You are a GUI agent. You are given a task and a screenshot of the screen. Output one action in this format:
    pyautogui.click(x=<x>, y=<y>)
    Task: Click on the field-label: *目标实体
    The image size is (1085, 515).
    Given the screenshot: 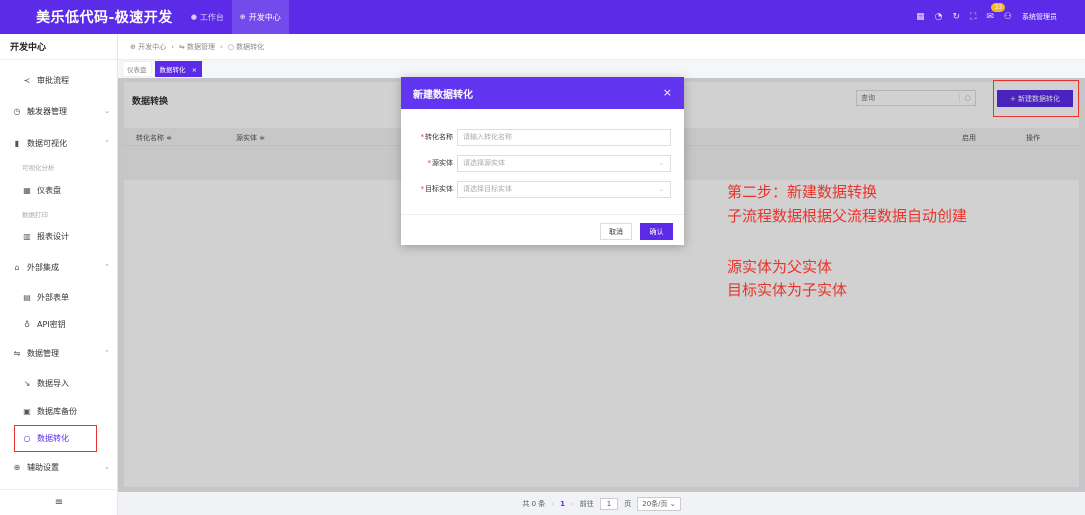 What is the action you would take?
    pyautogui.click(x=437, y=189)
    